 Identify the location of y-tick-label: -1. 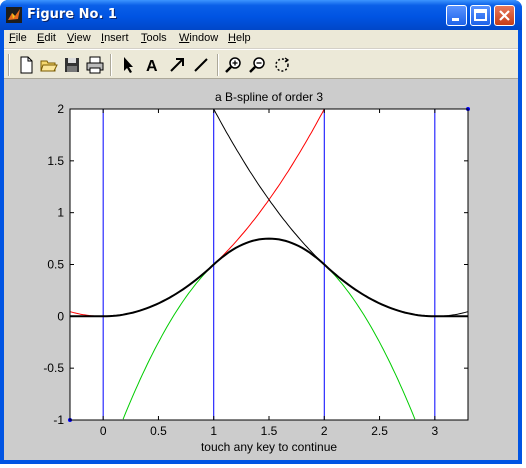
(58, 420).